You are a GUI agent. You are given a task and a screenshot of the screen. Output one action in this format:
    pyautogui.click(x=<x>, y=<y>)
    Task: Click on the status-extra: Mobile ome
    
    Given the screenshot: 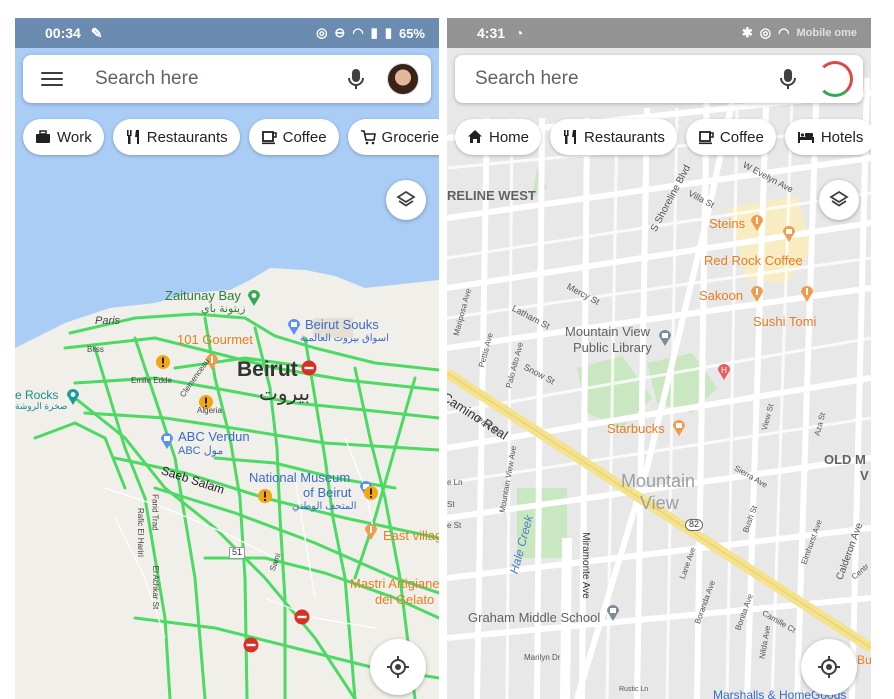 What is the action you would take?
    pyautogui.click(x=826, y=33)
    